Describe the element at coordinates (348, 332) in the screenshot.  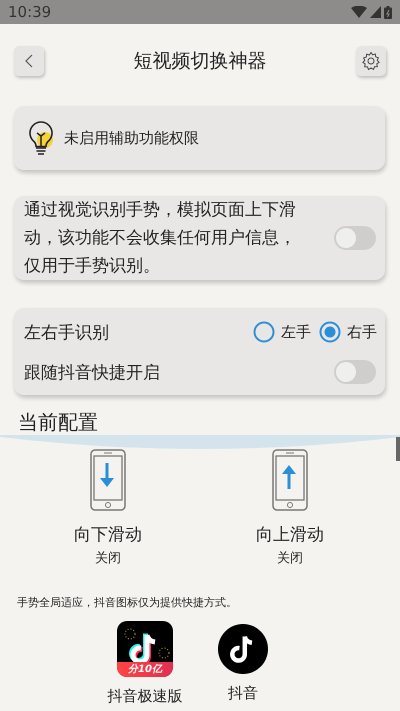
I see `radio-option: 右手` at that location.